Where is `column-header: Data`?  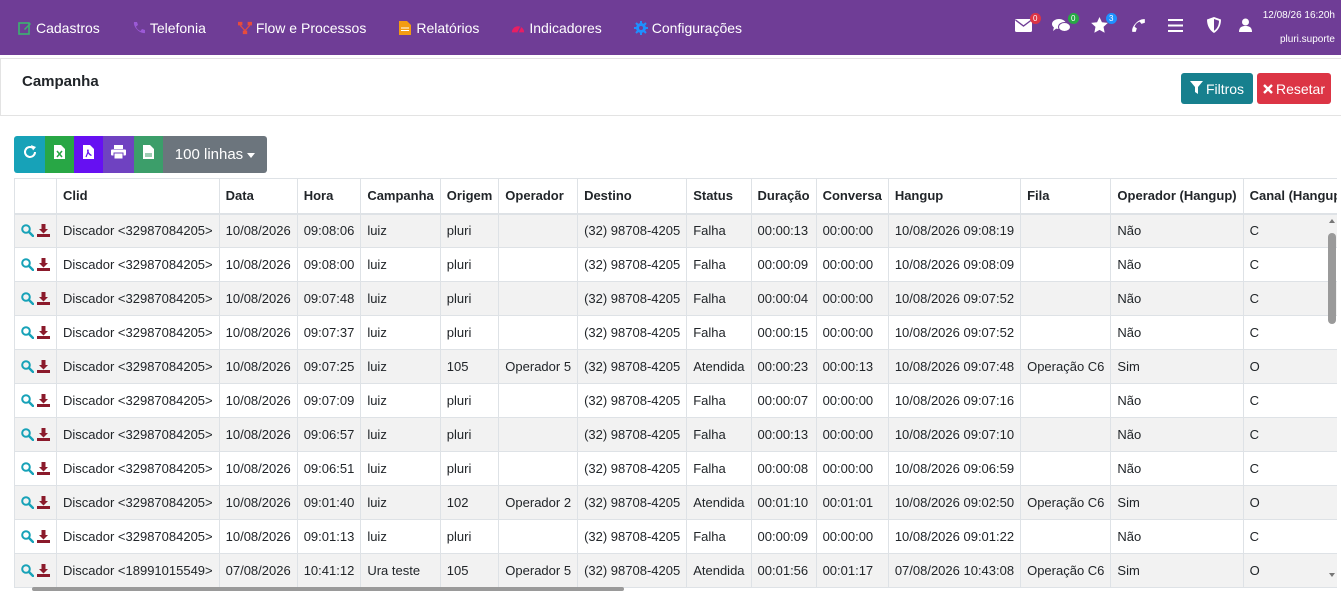
column-header: Data is located at coordinates (258, 196).